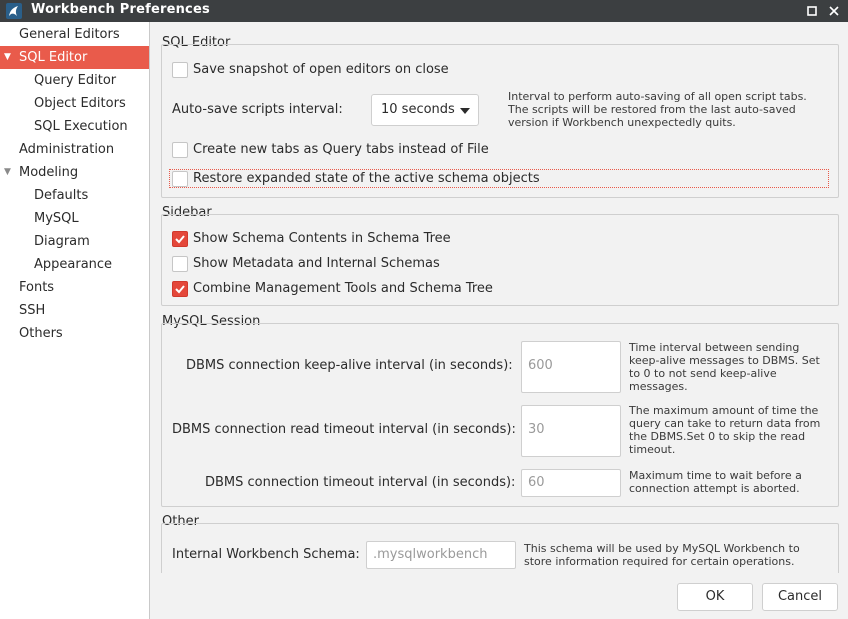  Describe the element at coordinates (571, 483) in the screenshot. I see `conn-timeout-input: 60` at that location.